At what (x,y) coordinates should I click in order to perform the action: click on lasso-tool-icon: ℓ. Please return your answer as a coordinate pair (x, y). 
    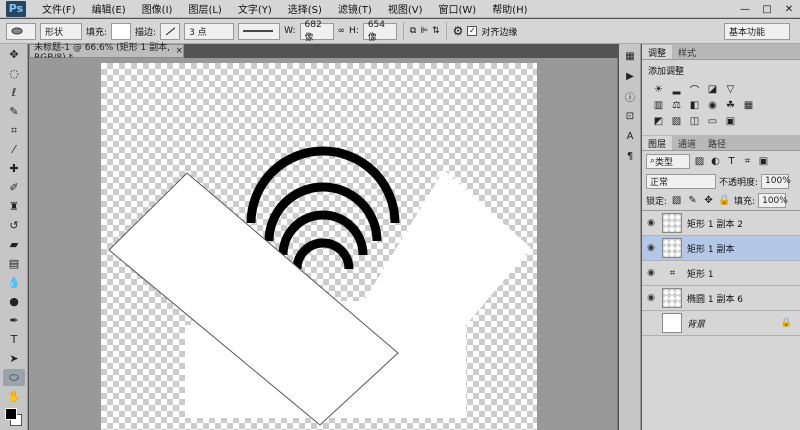
    Looking at the image, I should click on (14, 92).